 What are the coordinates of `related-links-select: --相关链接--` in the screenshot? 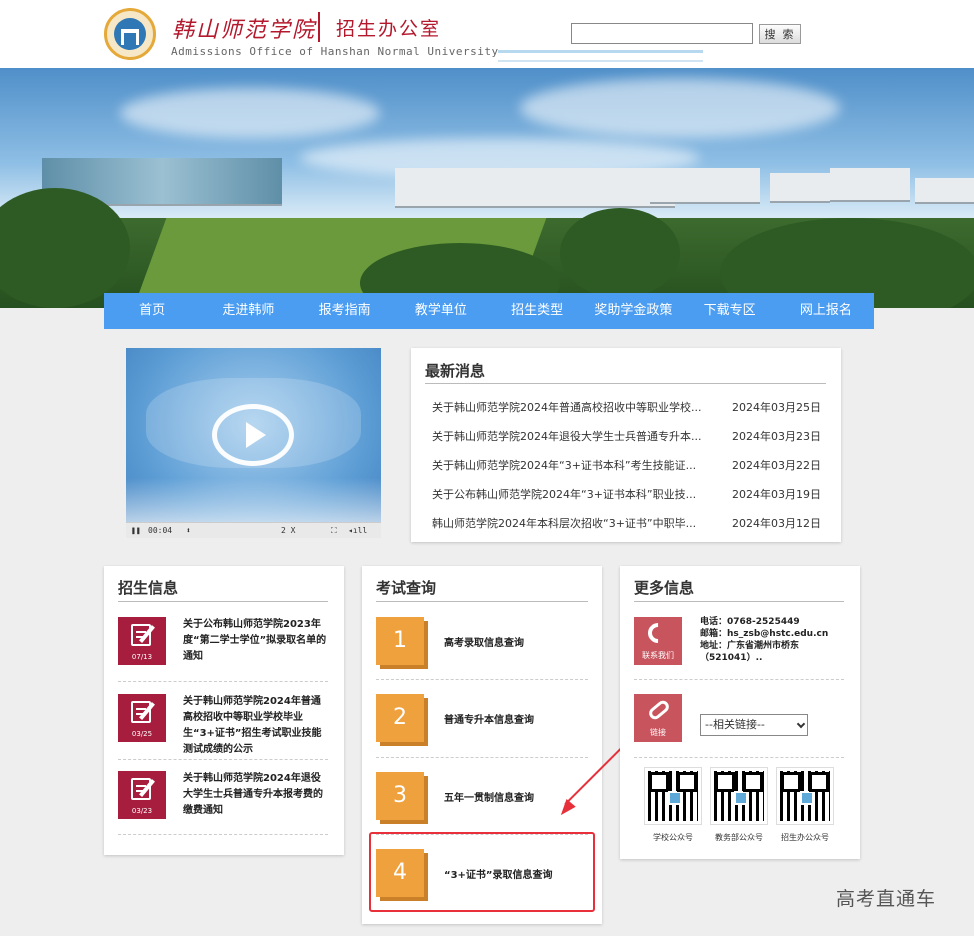 It's located at (754, 725).